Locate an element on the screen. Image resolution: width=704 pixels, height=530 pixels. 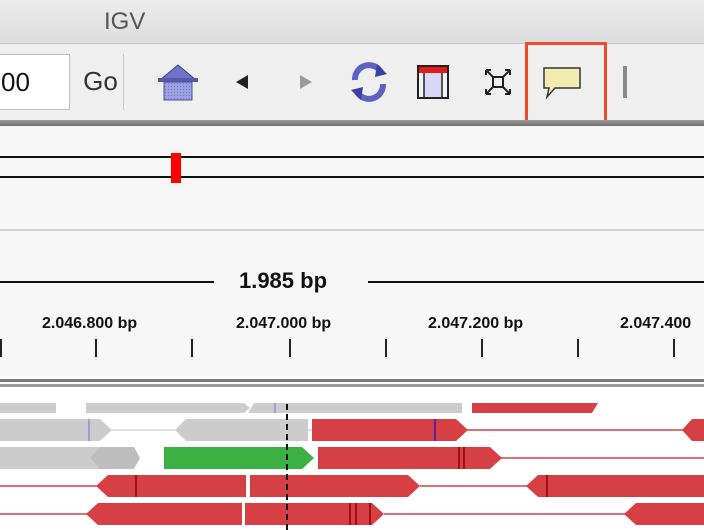
region-of-interest-icon is located at coordinates (433, 82).